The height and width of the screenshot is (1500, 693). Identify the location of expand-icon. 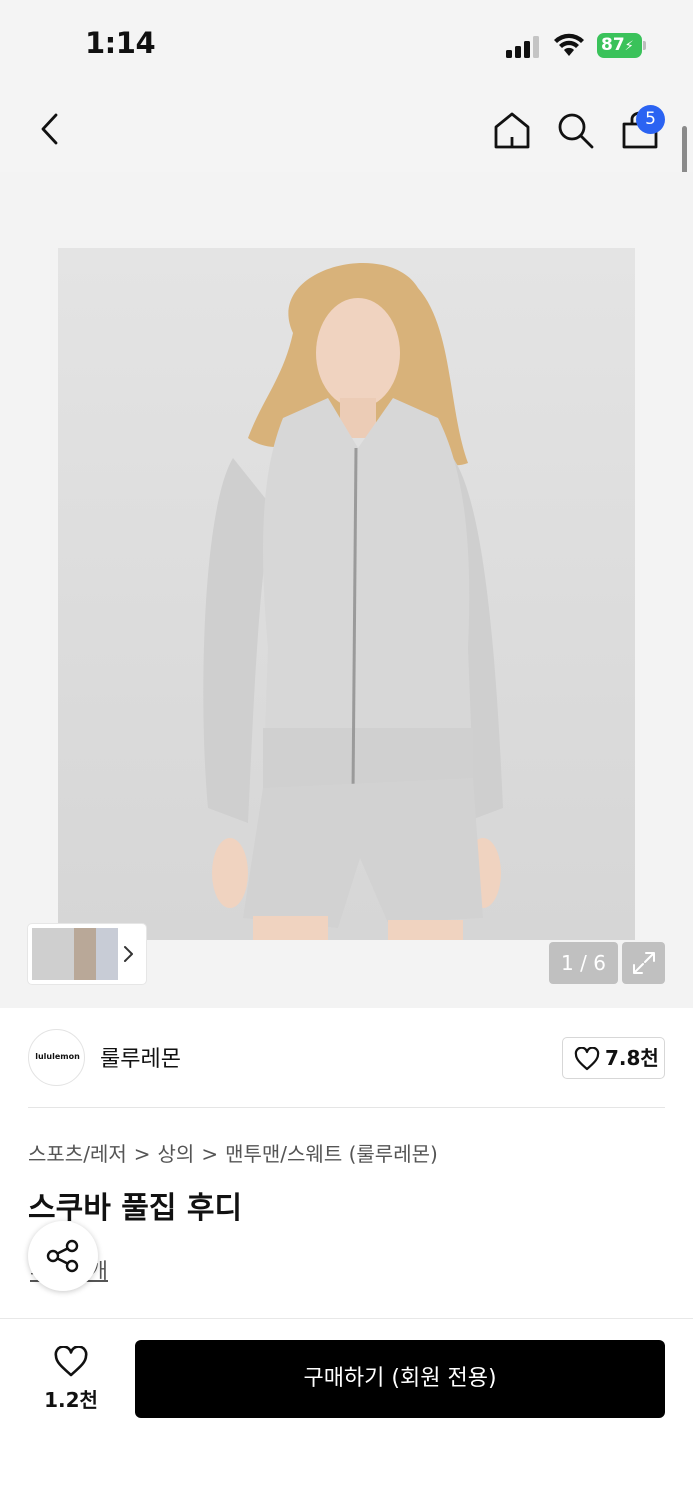
(644, 963).